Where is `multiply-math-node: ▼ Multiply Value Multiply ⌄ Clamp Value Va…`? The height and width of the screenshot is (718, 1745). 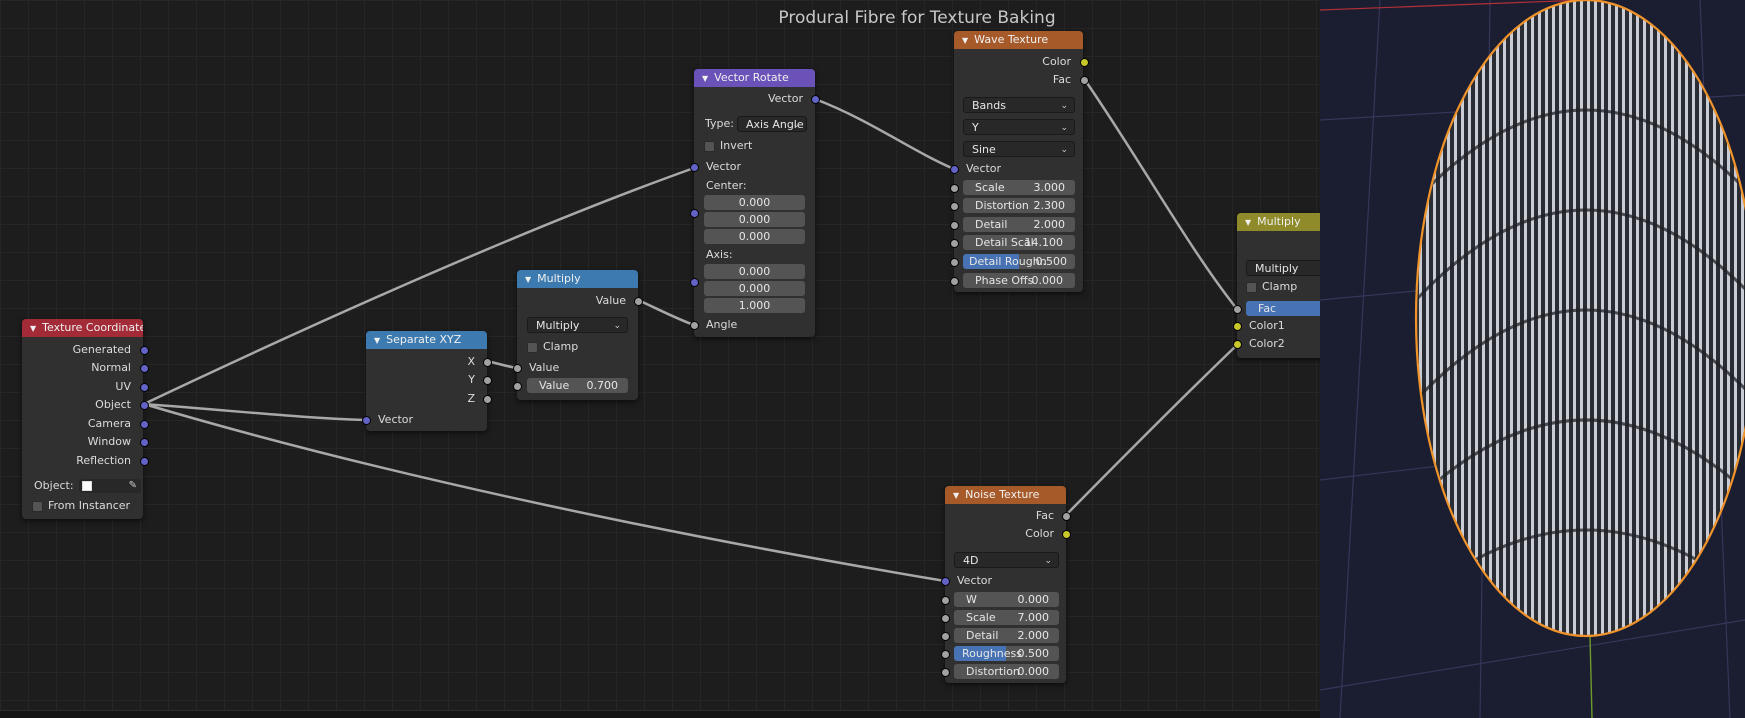
multiply-math-node: ▼ Multiply Value Multiply ⌄ Clamp Value Va… is located at coordinates (578, 335).